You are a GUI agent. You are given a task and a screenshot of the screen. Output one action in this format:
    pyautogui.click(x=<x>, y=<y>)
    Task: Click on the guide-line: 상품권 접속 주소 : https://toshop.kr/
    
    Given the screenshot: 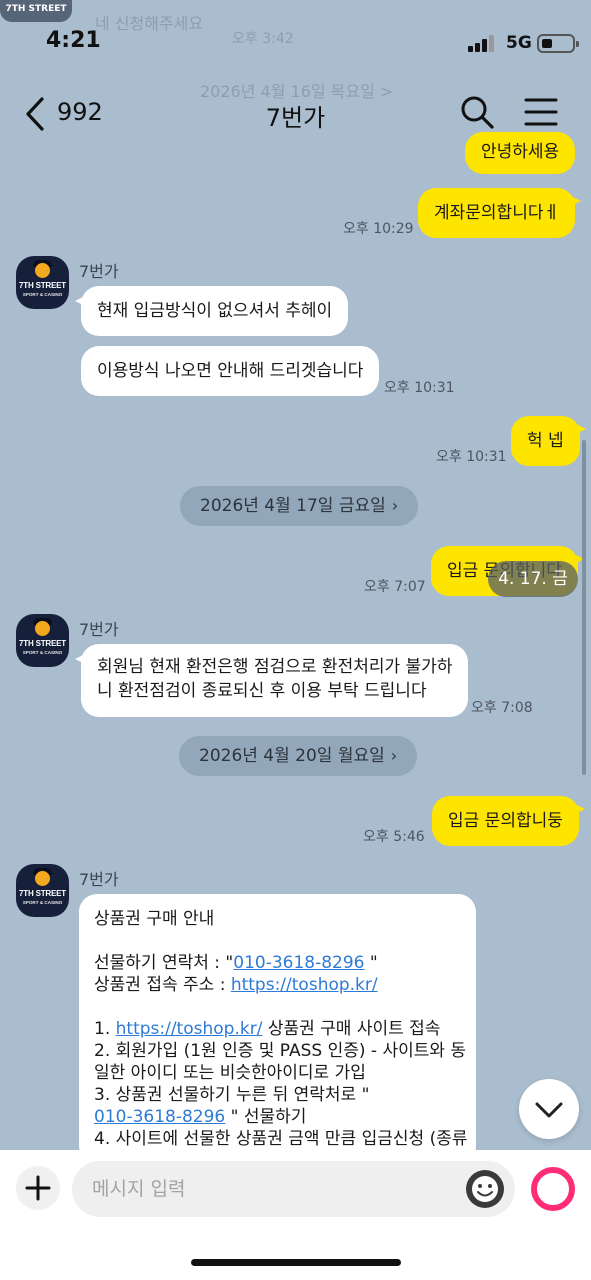 What is the action you would take?
    pyautogui.click(x=236, y=985)
    